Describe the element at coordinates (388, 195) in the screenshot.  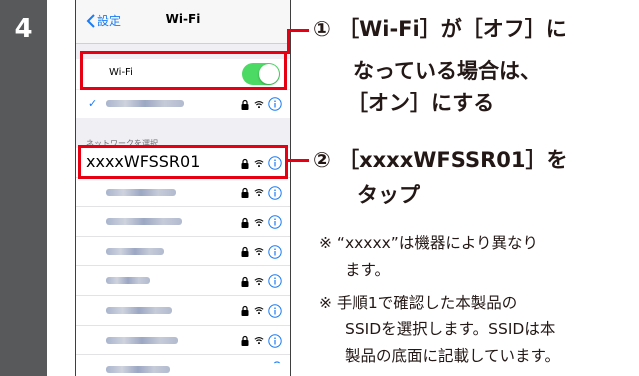
I see `instruction-2-line2: タップ` at that location.